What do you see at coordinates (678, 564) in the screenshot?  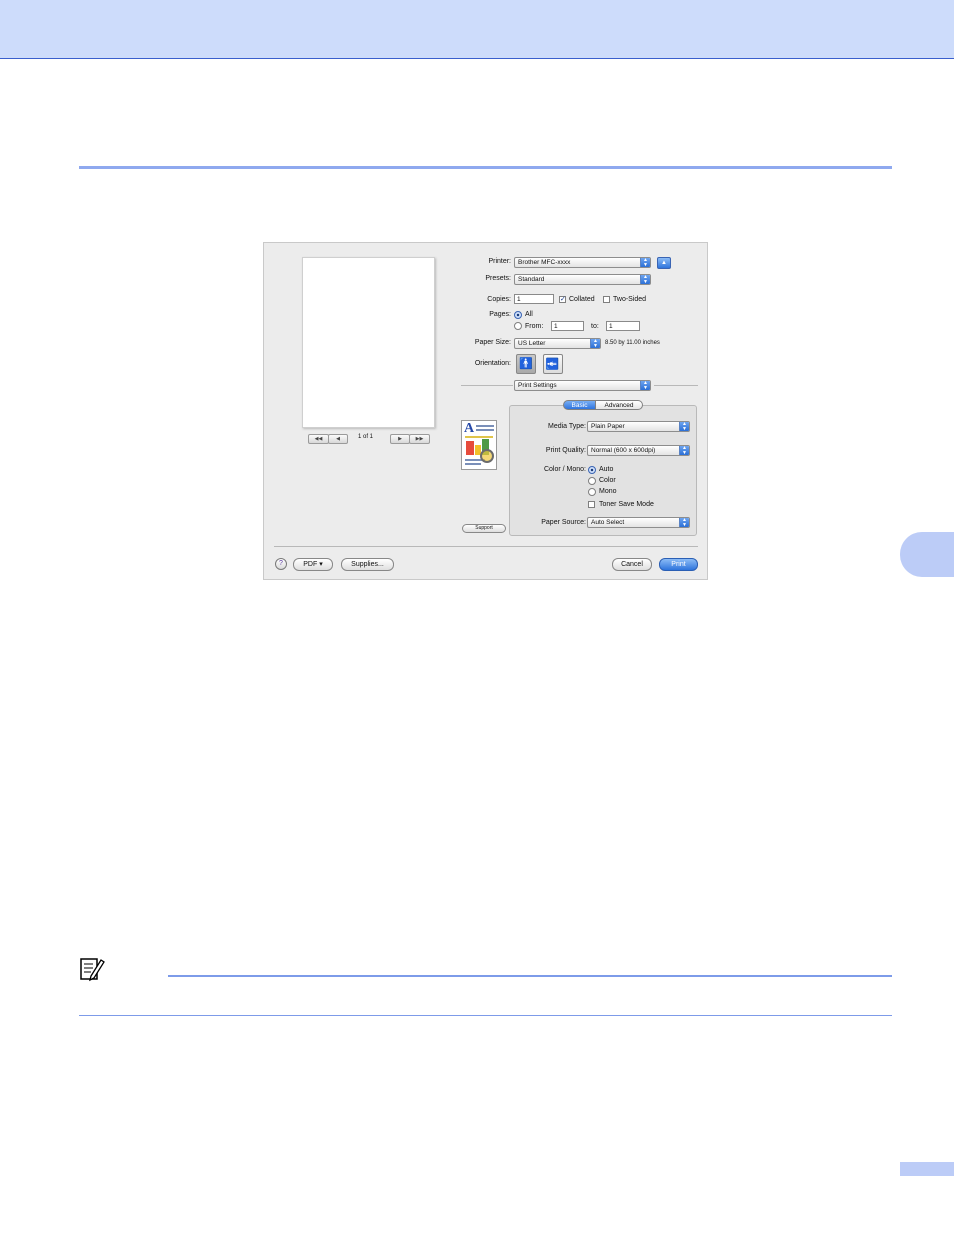 I see `print-button: Print` at bounding box center [678, 564].